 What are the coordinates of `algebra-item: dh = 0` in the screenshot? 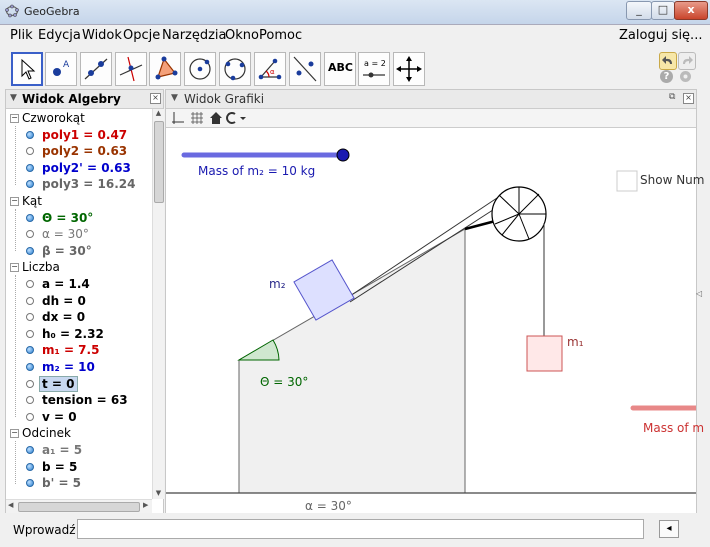 It's located at (79, 301).